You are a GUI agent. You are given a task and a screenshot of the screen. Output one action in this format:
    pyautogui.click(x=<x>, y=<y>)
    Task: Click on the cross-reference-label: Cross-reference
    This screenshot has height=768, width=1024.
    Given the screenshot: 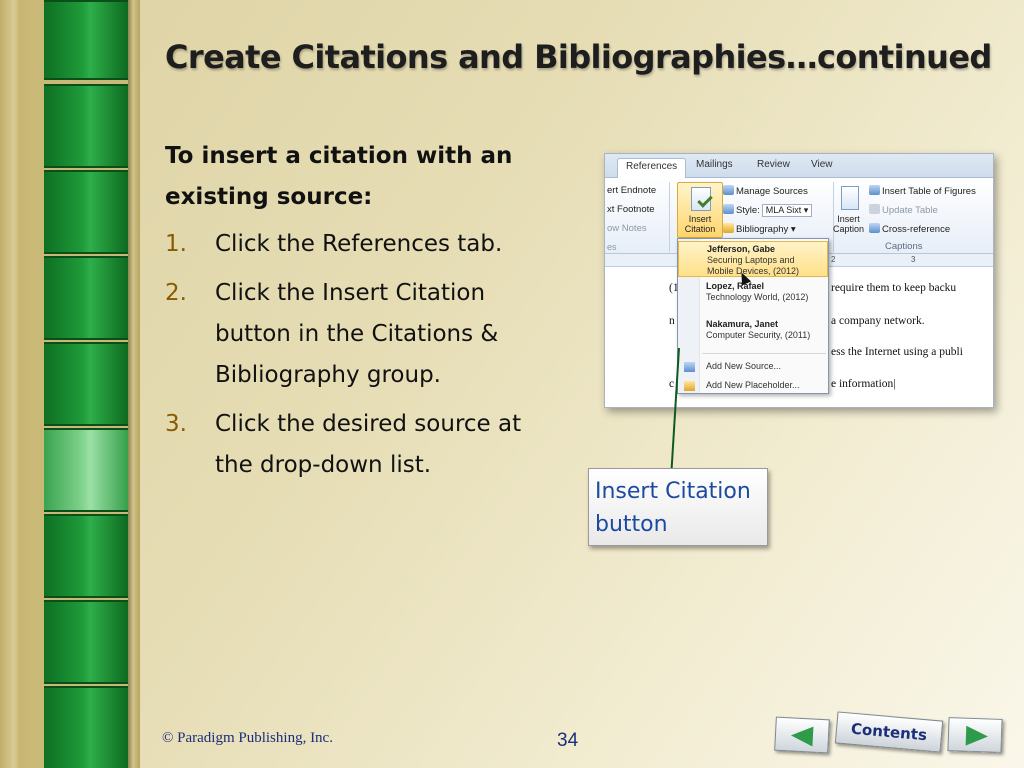 What is the action you would take?
    pyautogui.click(x=916, y=229)
    